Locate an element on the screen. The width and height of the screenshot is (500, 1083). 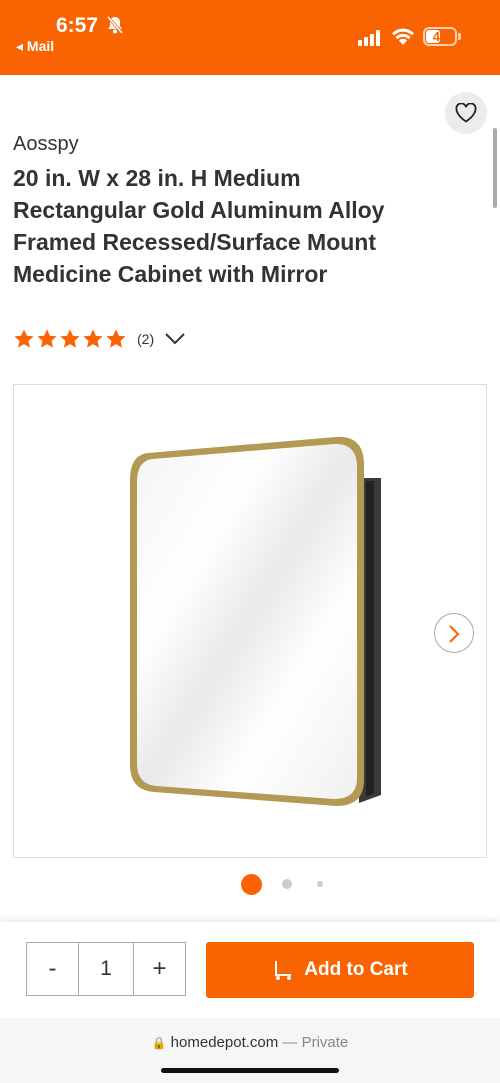
add-to-cart-button: Add to Cart is located at coordinates (340, 970).